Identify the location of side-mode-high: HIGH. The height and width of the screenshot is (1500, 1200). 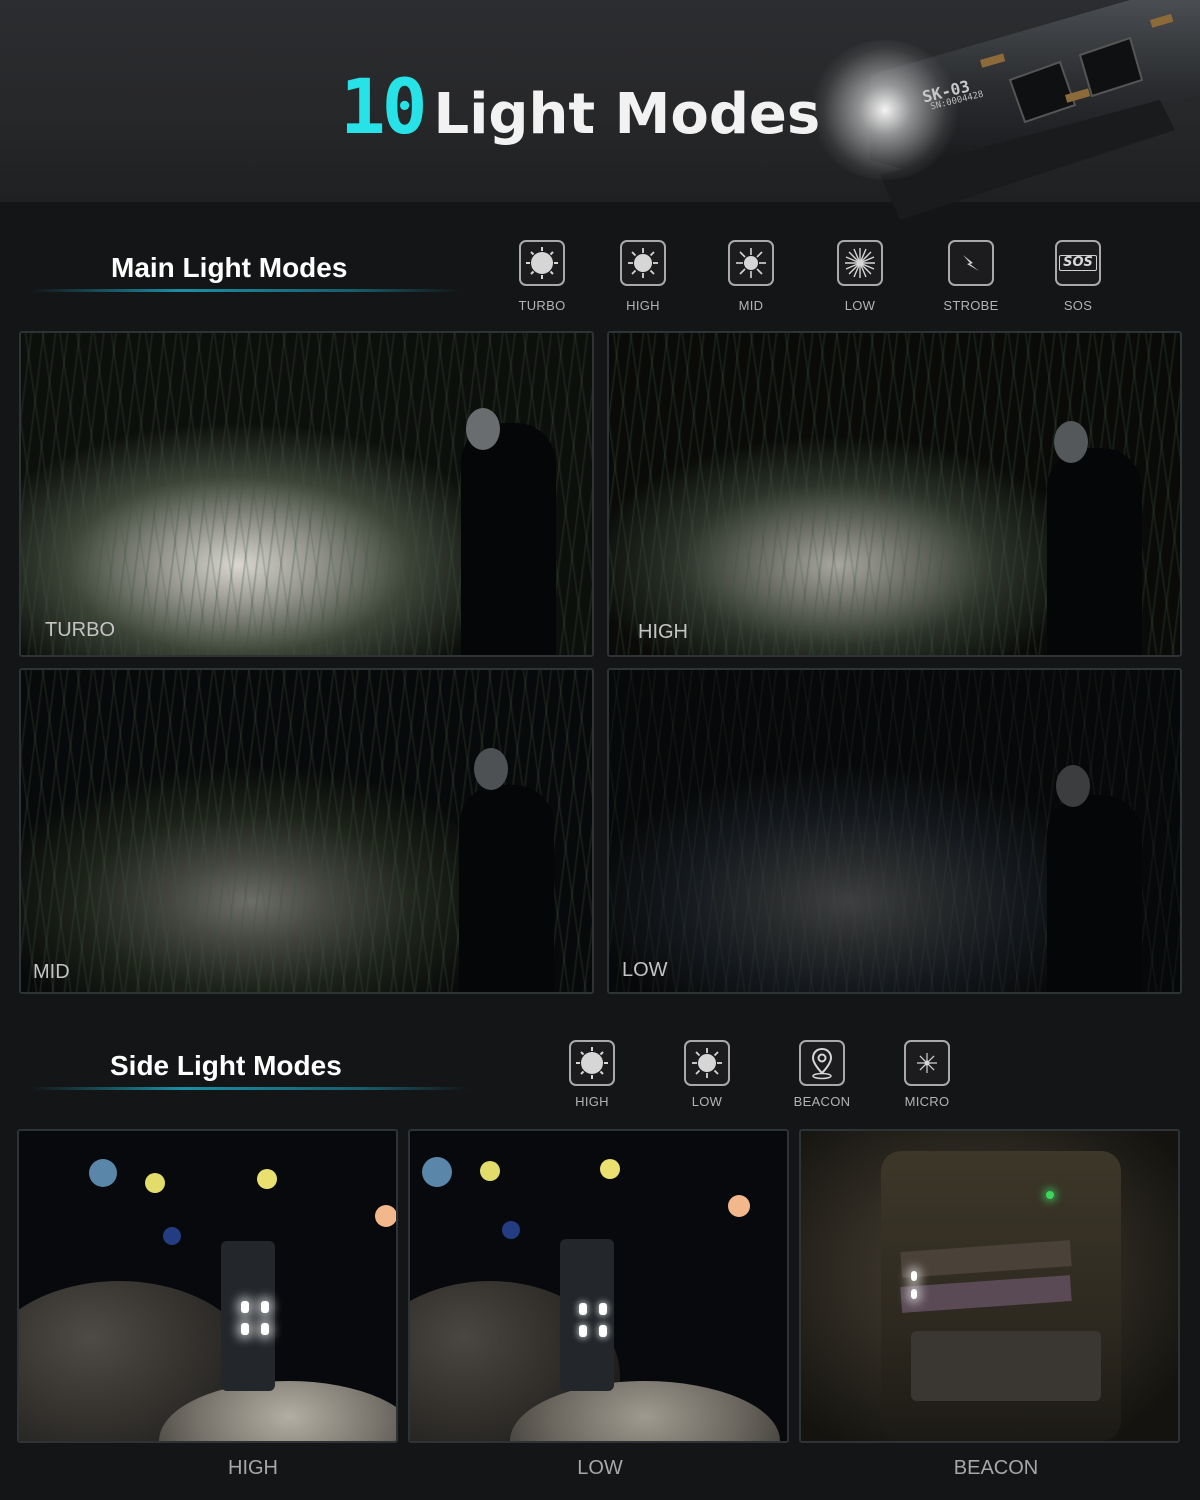
(592, 1074).